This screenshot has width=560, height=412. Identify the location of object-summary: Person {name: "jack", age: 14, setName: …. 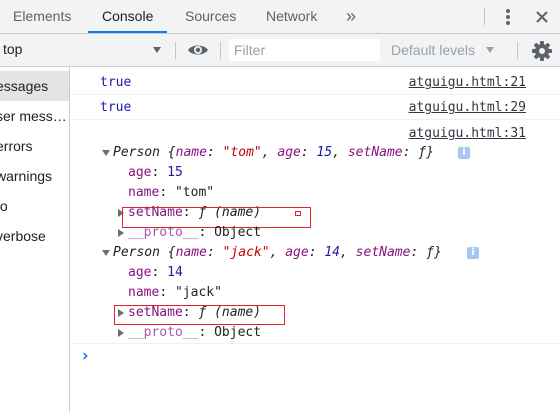
(277, 252).